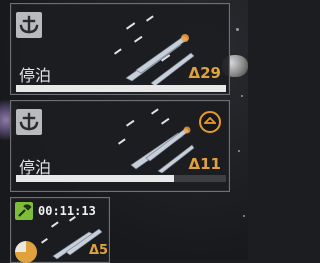 Image resolution: width=320 pixels, height=263 pixels. What do you see at coordinates (35, 75) in the screenshot?
I see `fleet-status: 停泊` at bounding box center [35, 75].